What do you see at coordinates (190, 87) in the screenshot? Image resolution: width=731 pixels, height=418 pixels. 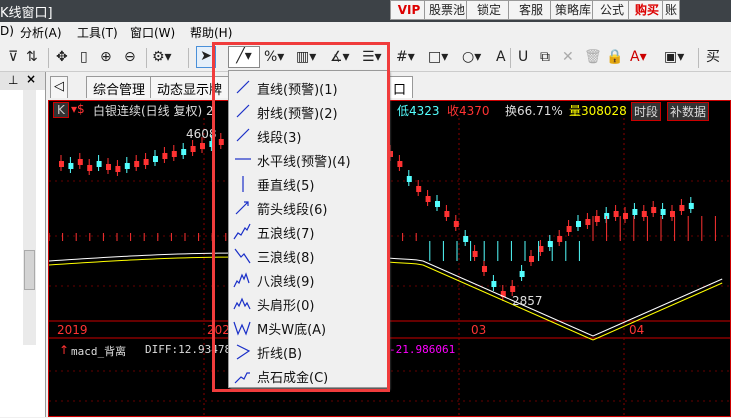 I see `tab-dynamic-board: 动态显示牌` at bounding box center [190, 87].